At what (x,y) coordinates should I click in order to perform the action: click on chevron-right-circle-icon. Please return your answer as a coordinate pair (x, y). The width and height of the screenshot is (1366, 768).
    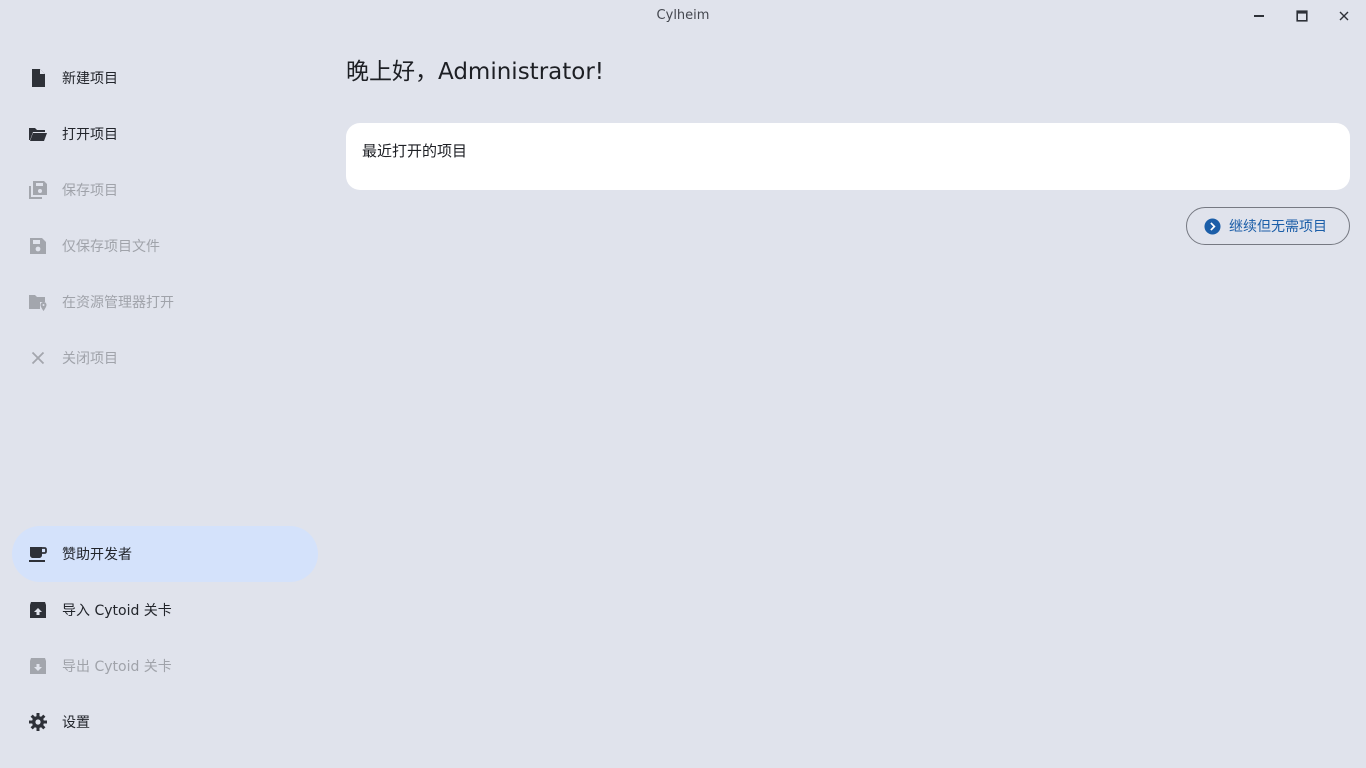
    Looking at the image, I should click on (1212, 226).